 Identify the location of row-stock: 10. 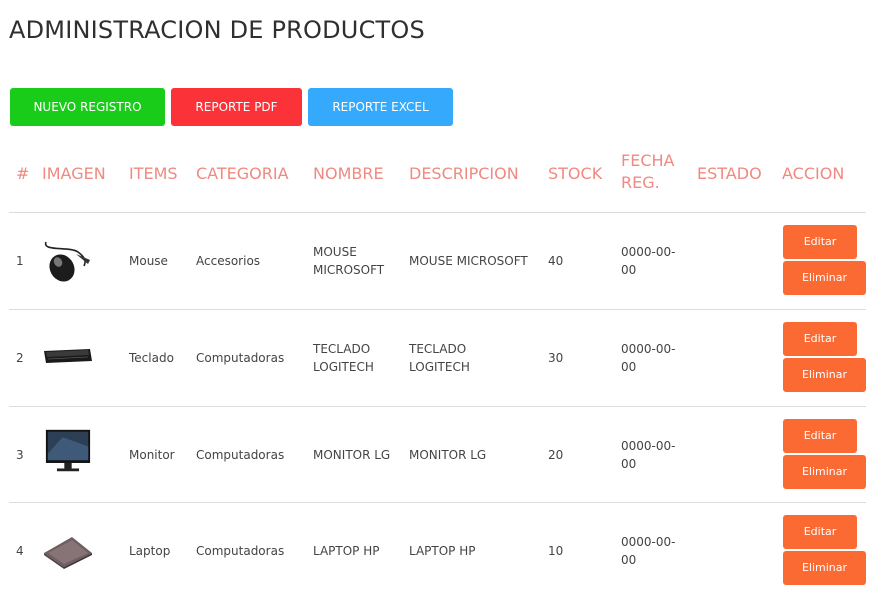
(556, 551).